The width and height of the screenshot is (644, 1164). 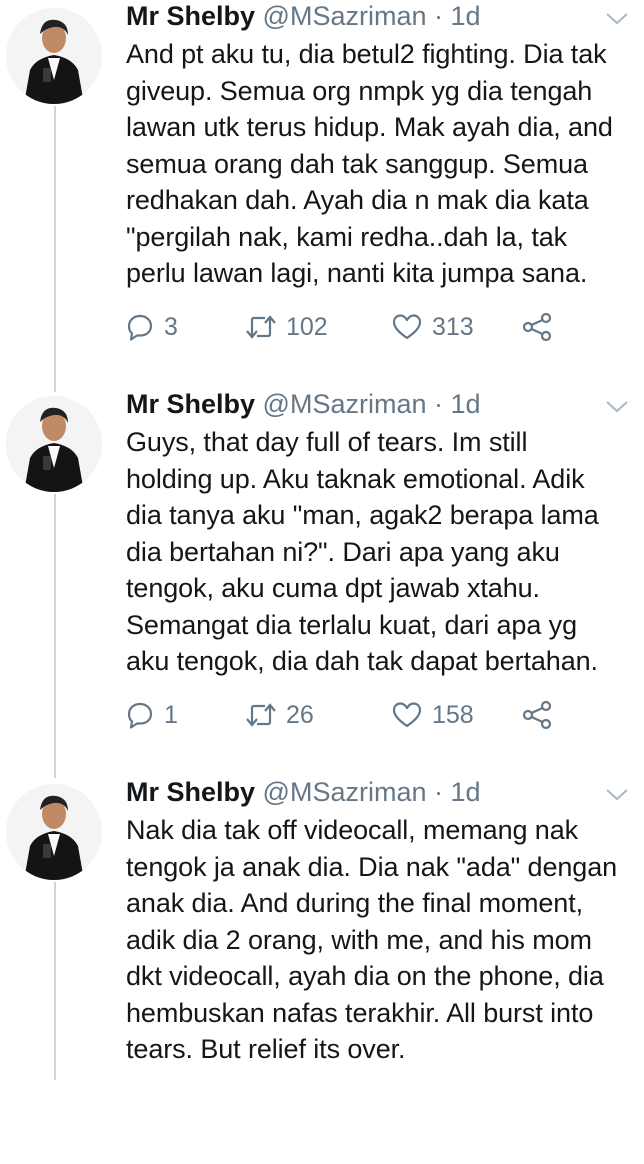 I want to click on reply-button: 1, so click(x=186, y=715).